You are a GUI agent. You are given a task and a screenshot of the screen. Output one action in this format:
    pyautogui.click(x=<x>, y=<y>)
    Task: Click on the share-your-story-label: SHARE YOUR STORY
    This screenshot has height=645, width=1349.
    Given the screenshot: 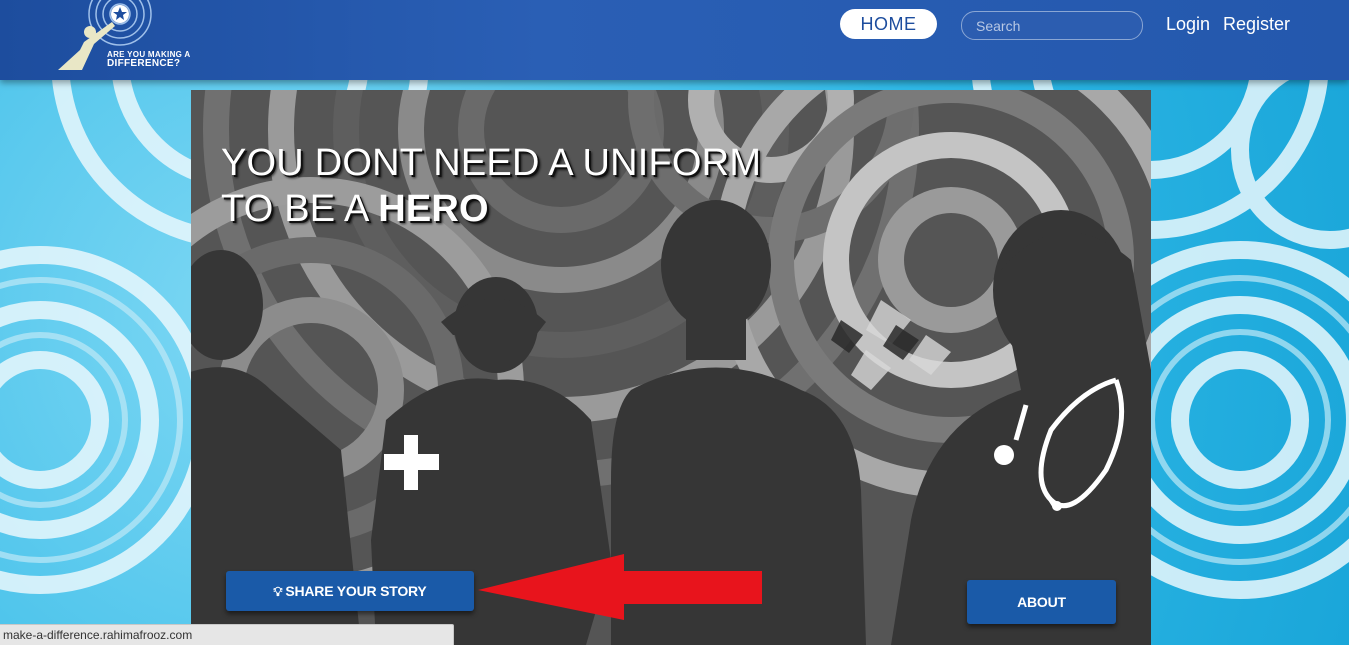 What is the action you would take?
    pyautogui.click(x=356, y=591)
    